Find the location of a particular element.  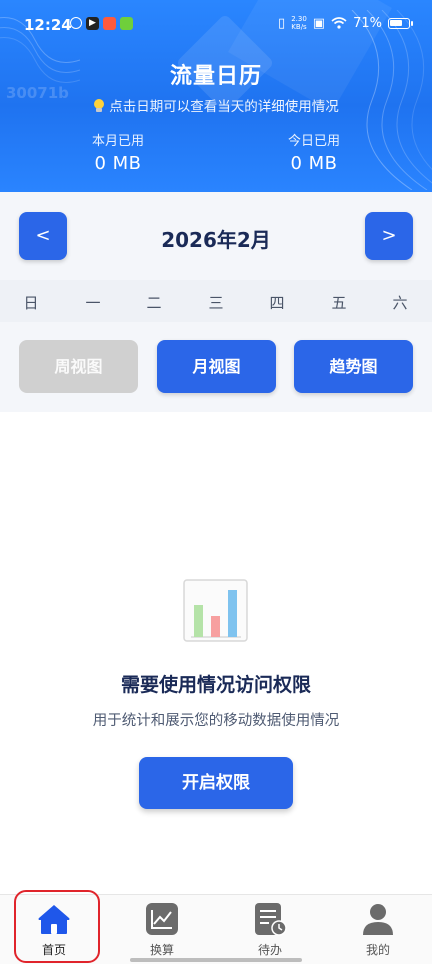

battery-fill is located at coordinates (396, 22).